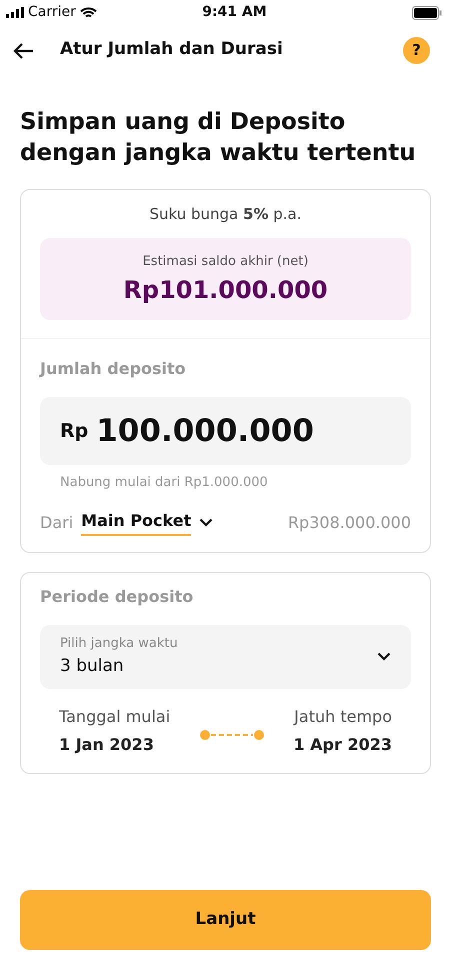 The height and width of the screenshot is (975, 450). I want to click on start-label: Tanggal mulai, so click(114, 717).